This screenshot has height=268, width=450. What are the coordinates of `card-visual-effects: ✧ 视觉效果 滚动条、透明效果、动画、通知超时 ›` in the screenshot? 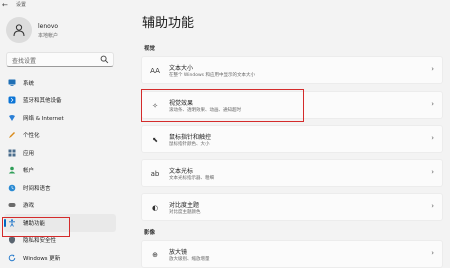 It's located at (292, 105).